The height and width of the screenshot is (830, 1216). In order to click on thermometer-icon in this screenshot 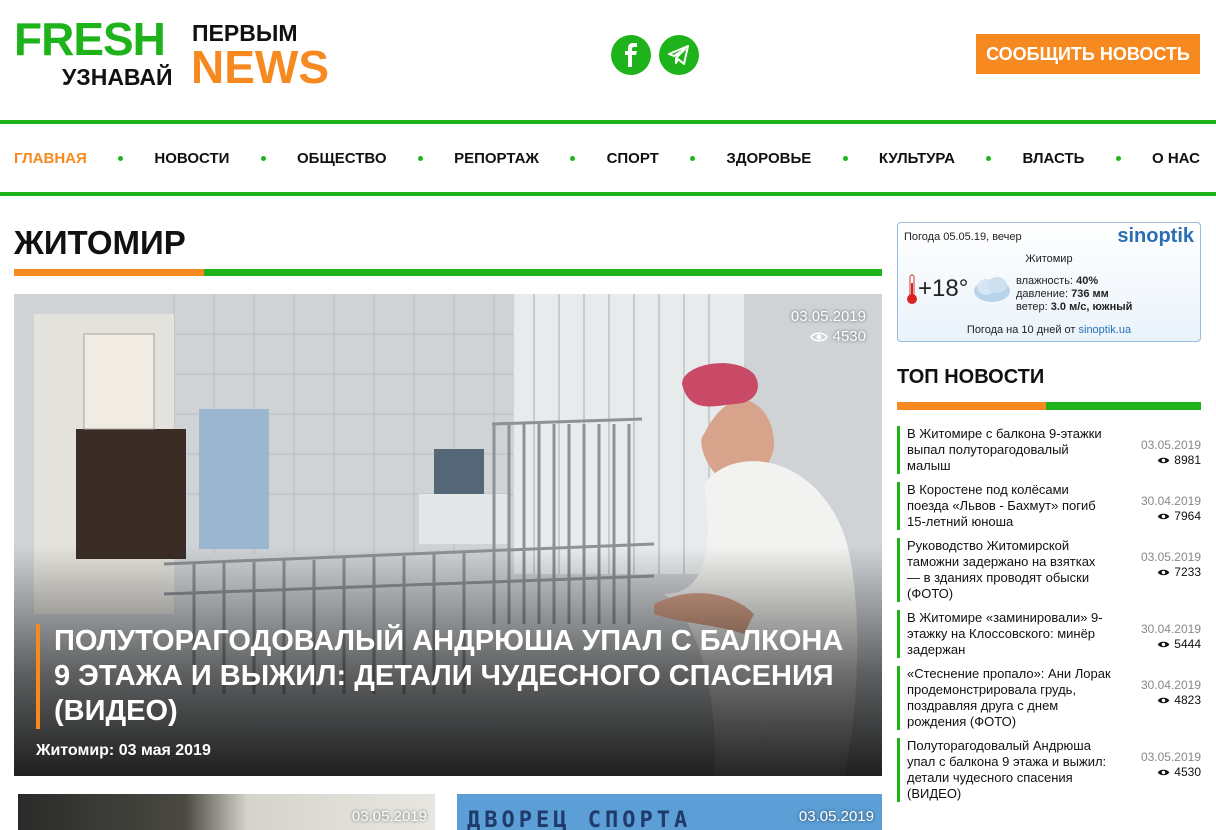, I will do `click(912, 289)`.